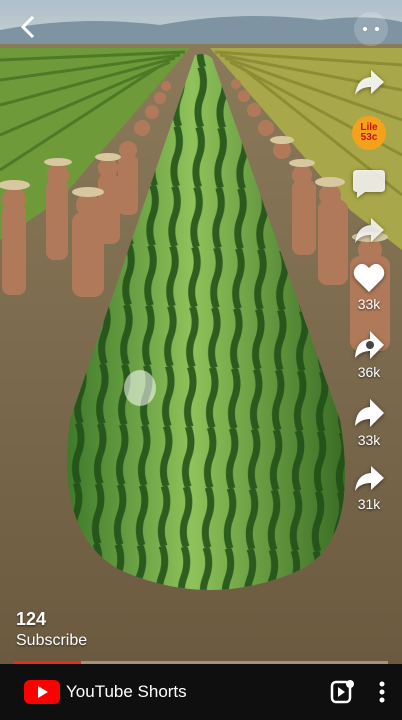 This screenshot has height=720, width=402. I want to click on brand-label: YouTube Shorts, so click(126, 691).